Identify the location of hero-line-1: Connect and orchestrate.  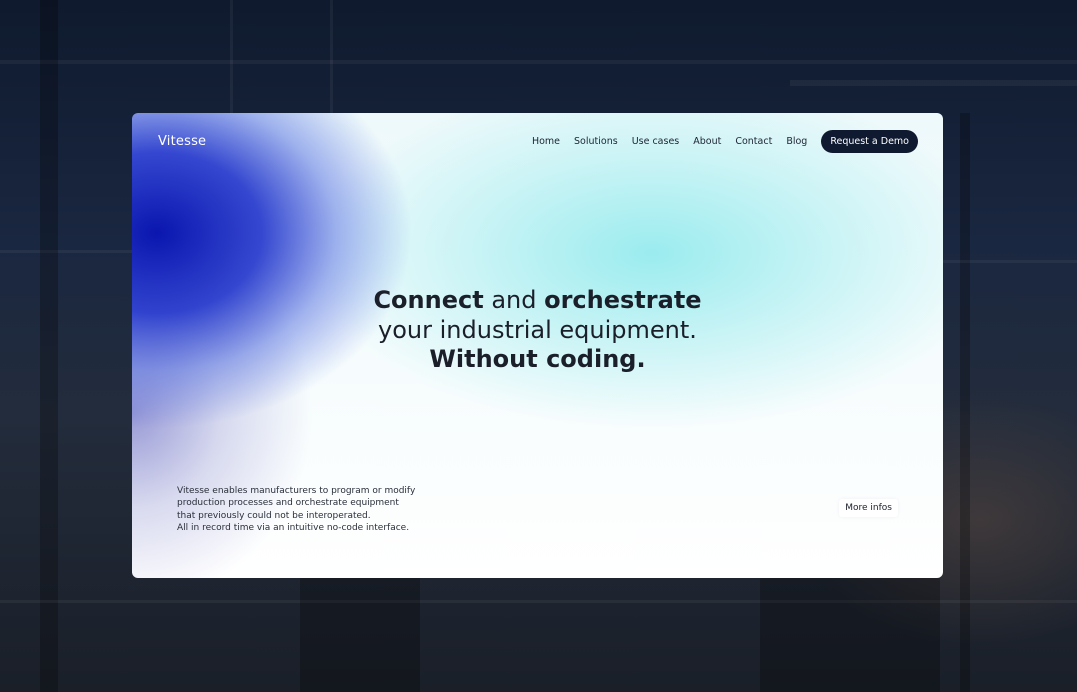
(537, 301).